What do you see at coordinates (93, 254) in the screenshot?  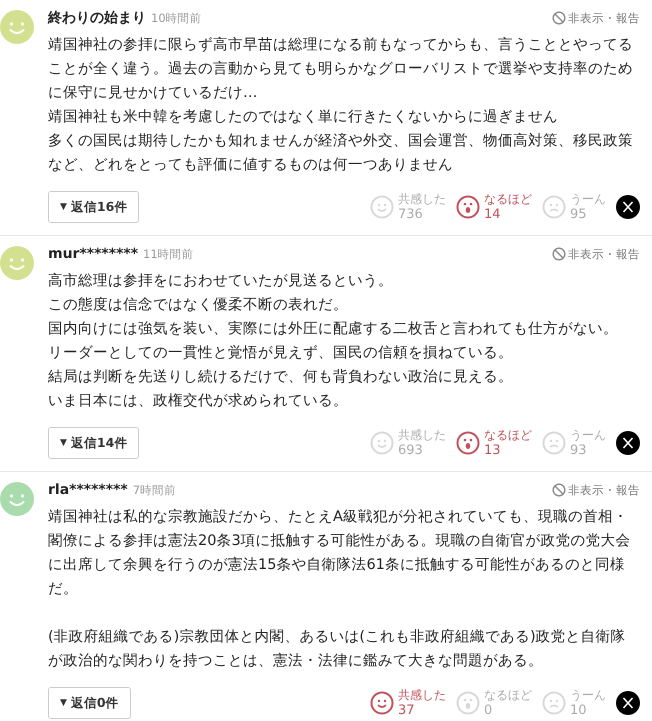 I see `author-name: mur********` at bounding box center [93, 254].